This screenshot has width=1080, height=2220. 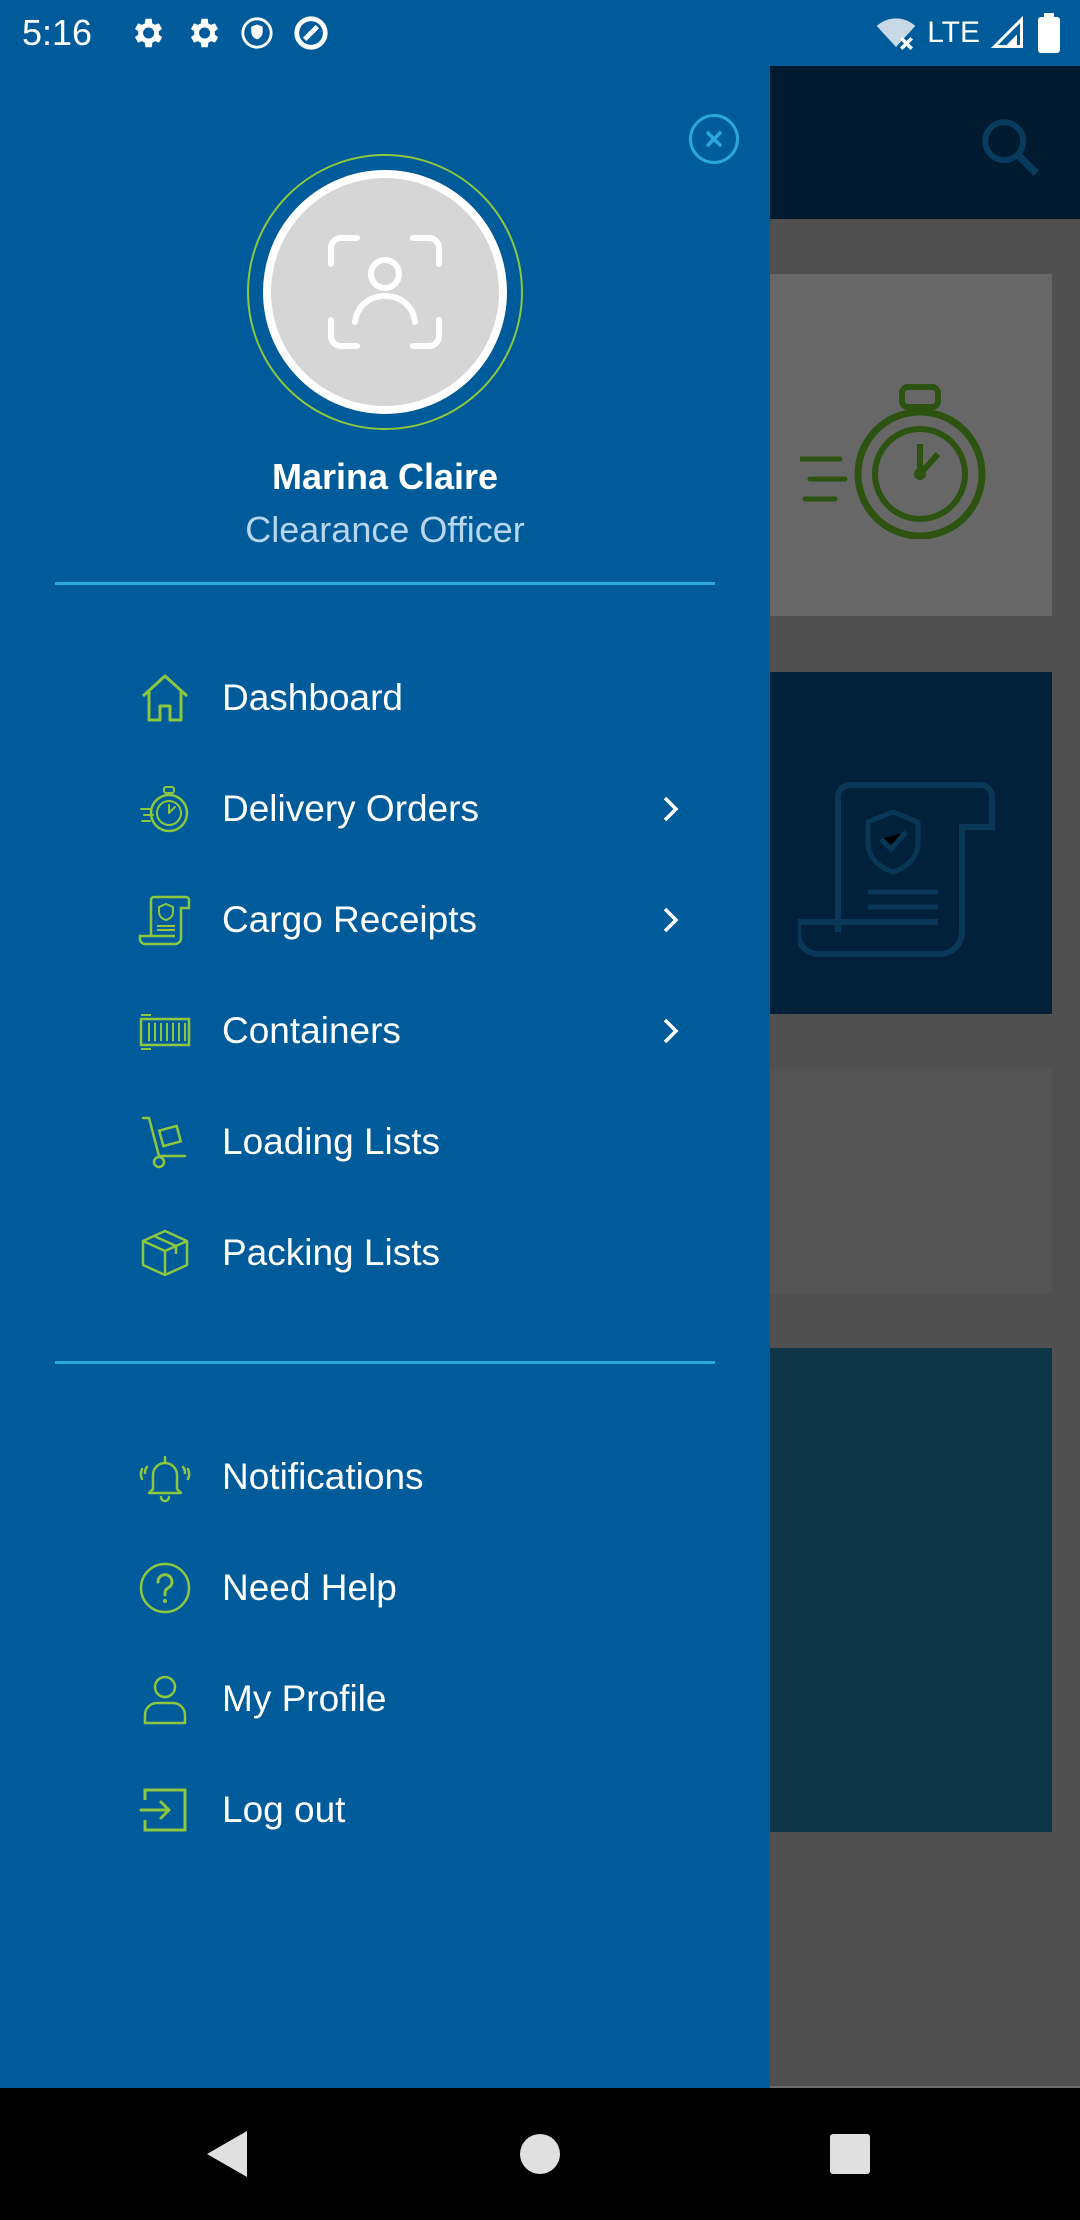 I want to click on close-drawer-button, so click(x=714, y=139).